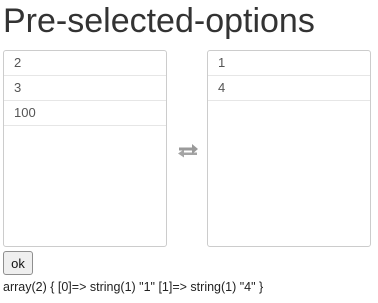 The image size is (378, 303). Describe the element at coordinates (85, 88) in the screenshot. I see `list-item: 3` at that location.